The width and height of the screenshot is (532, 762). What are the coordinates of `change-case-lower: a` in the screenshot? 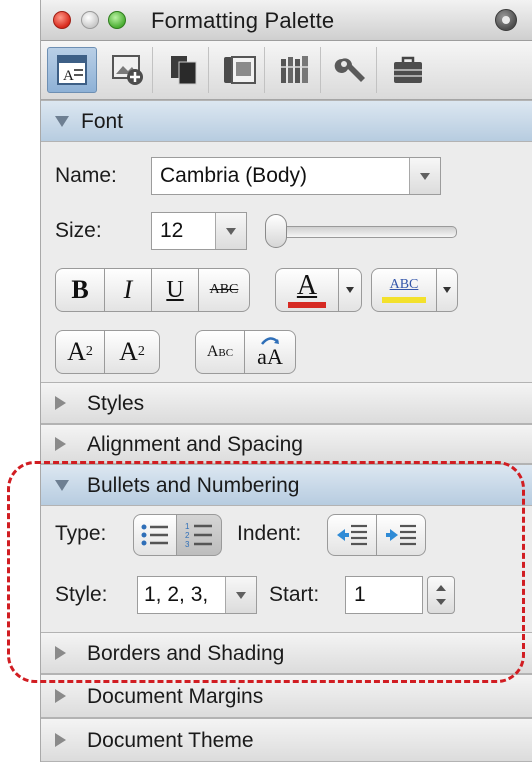 It's located at (262, 356).